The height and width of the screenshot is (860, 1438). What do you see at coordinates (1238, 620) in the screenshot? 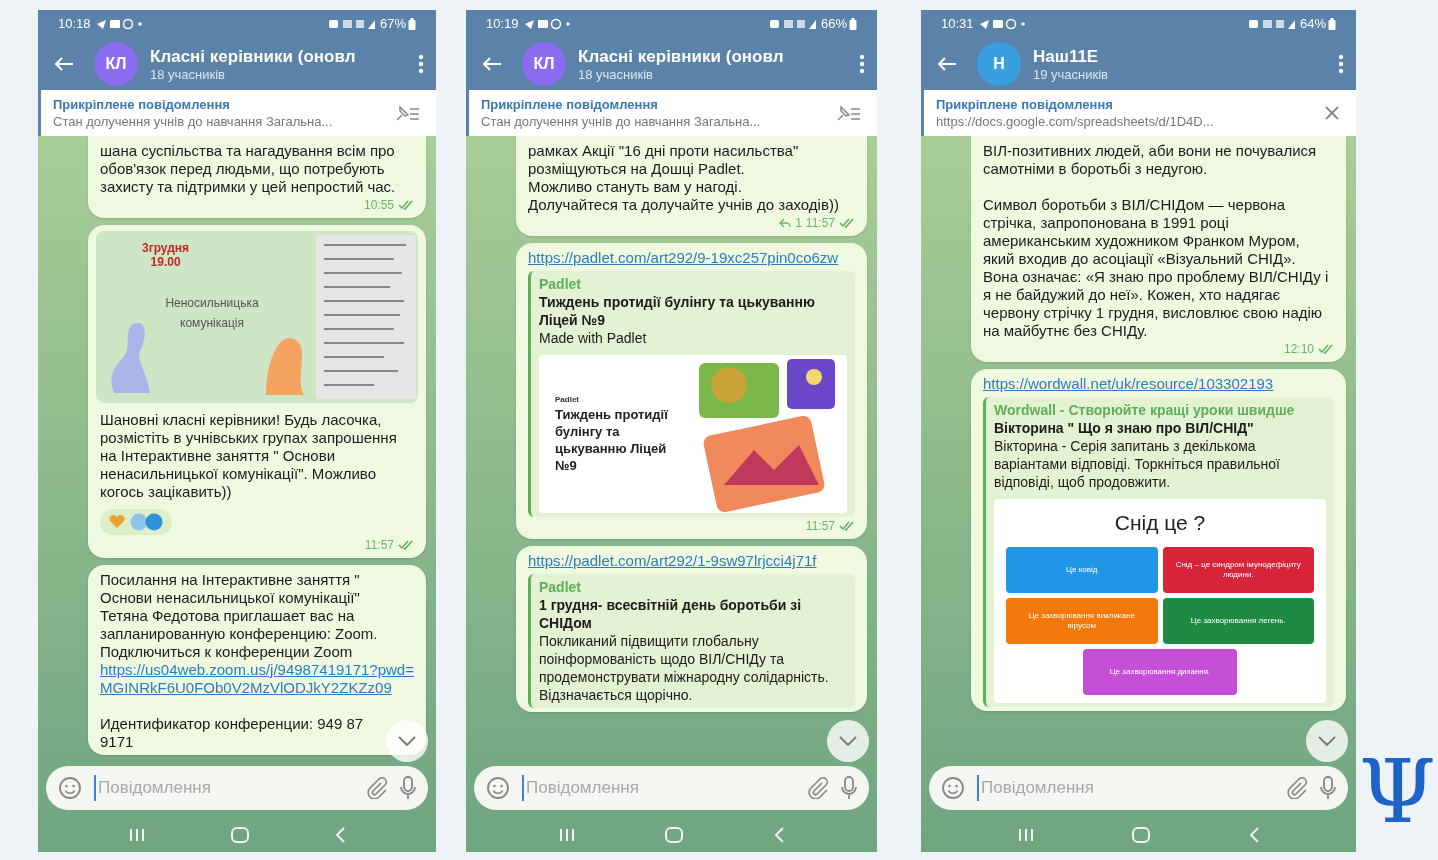
I see `answer-tile: Це захворювання легень.` at bounding box center [1238, 620].